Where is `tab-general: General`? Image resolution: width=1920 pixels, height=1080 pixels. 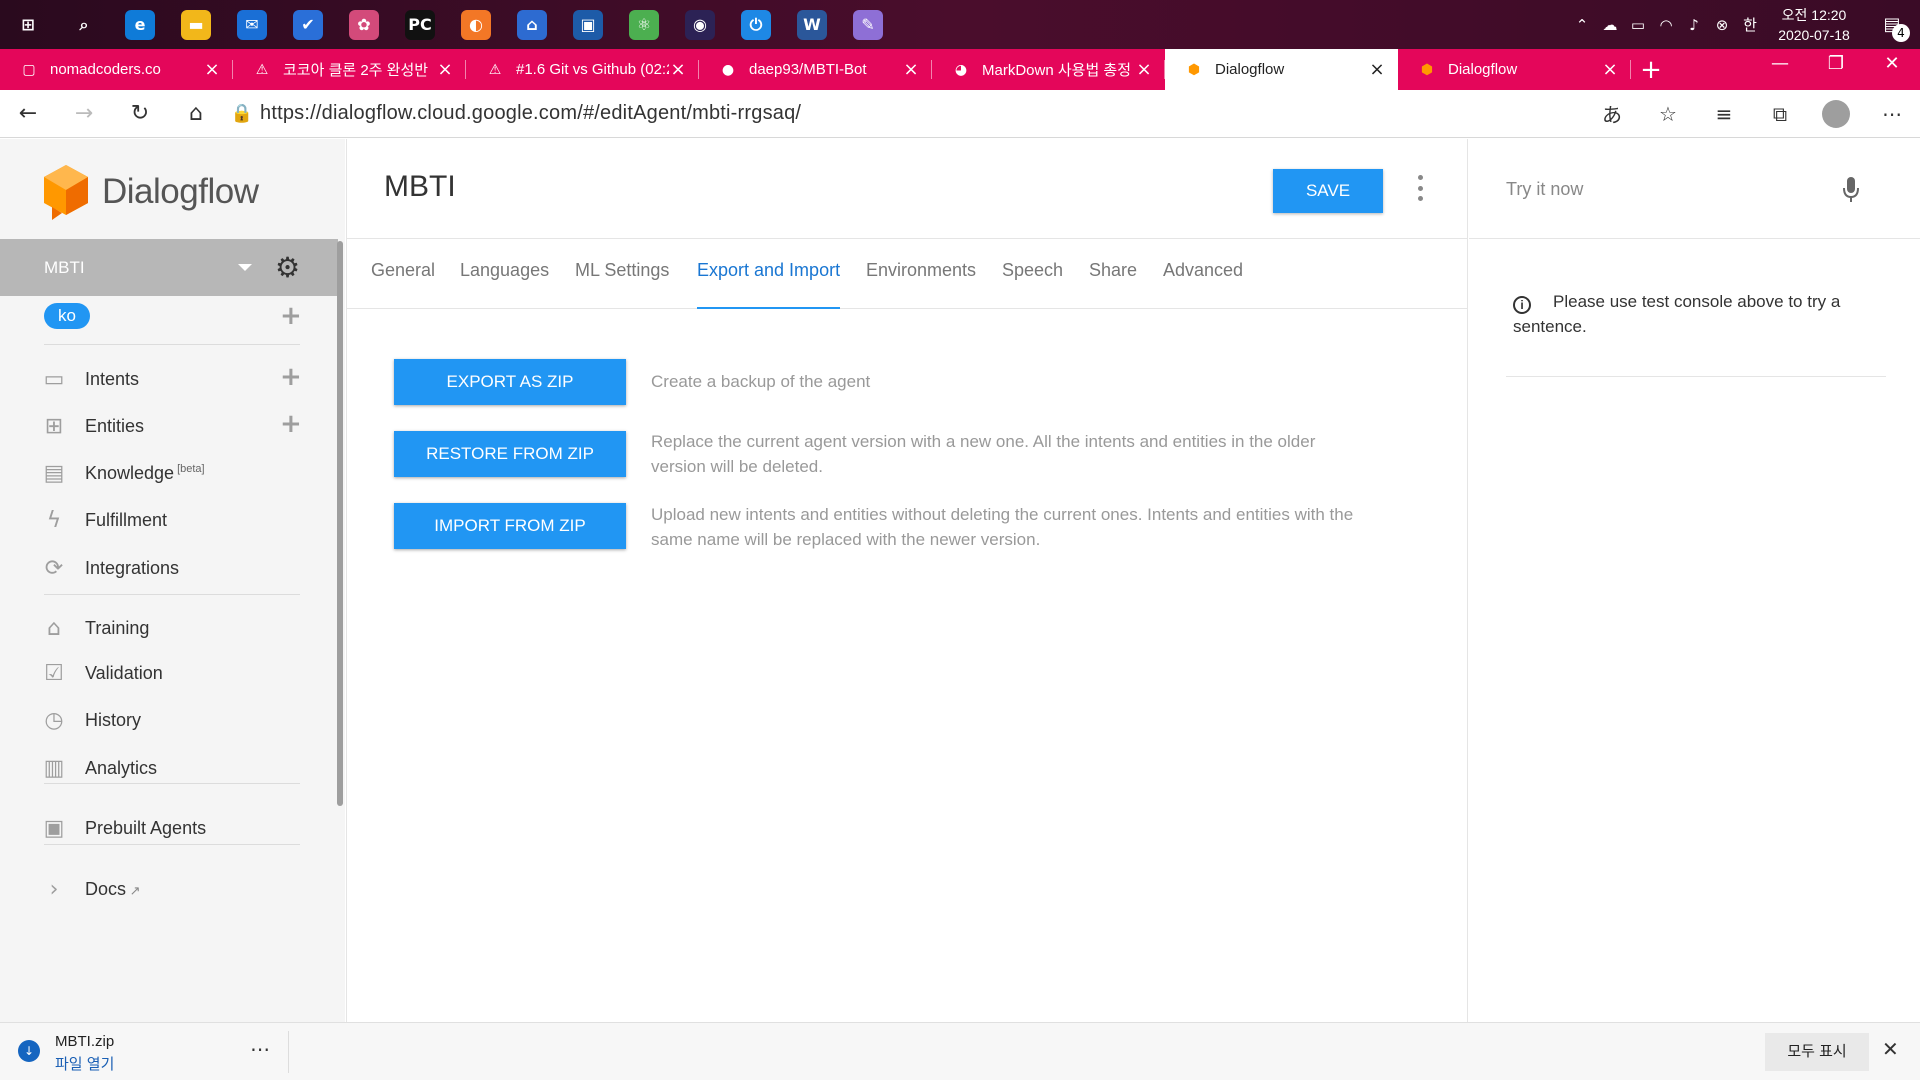 tab-general: General is located at coordinates (403, 274).